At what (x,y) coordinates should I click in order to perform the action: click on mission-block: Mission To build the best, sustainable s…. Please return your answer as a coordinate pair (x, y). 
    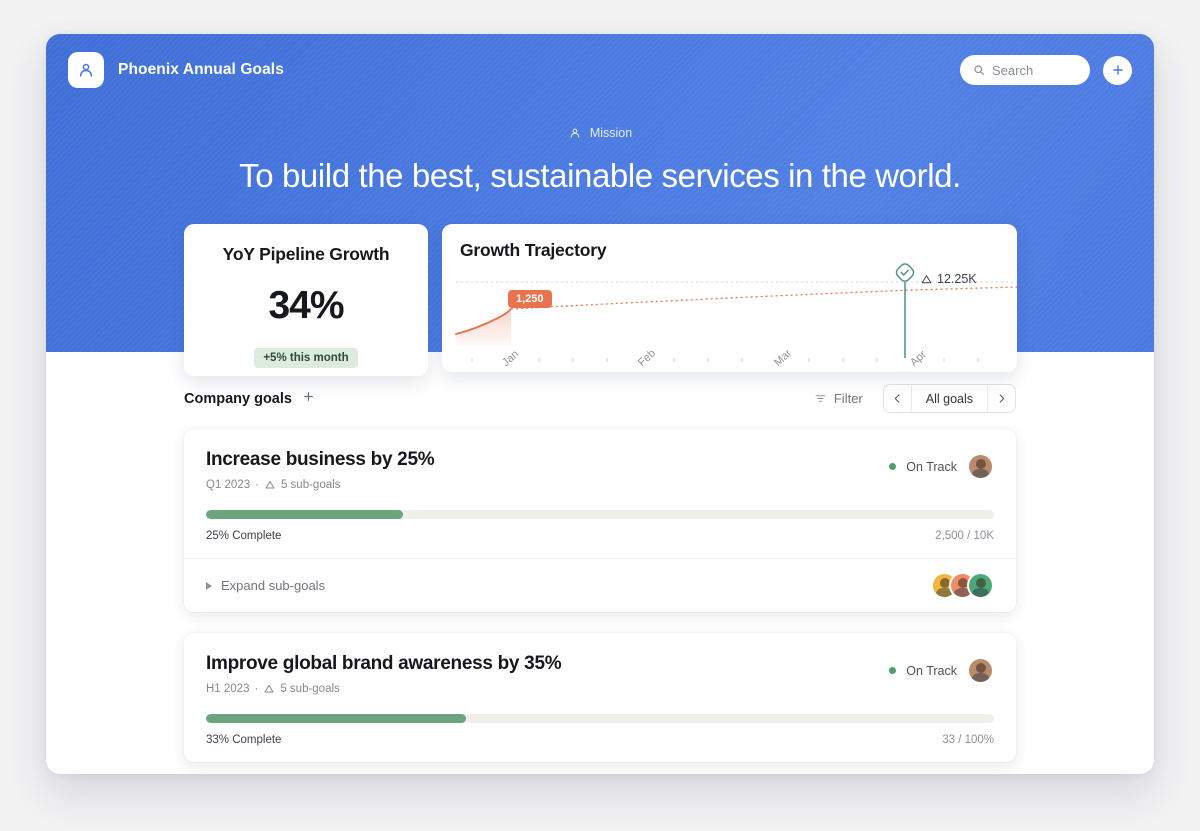
    Looking at the image, I should click on (600, 160).